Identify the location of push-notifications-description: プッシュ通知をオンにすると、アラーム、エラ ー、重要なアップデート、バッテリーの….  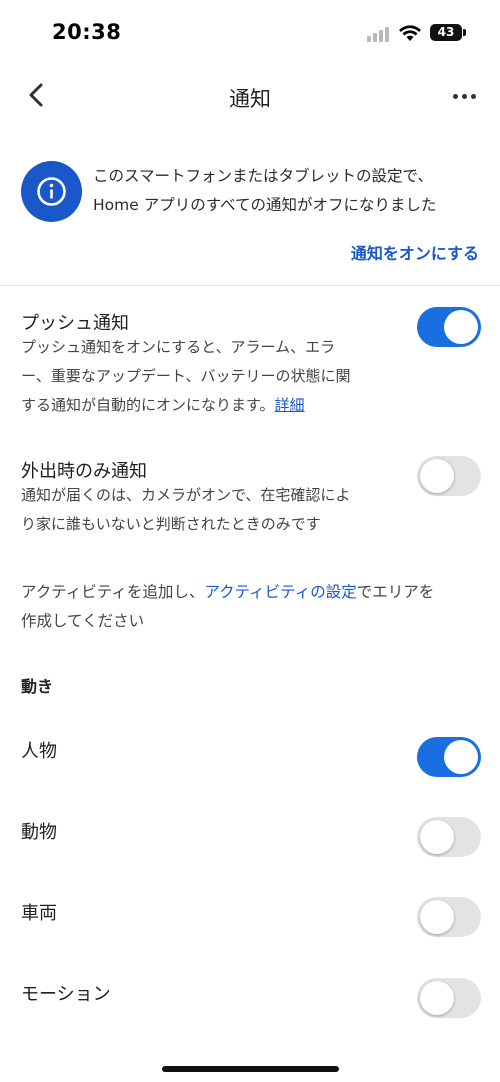
(205, 376).